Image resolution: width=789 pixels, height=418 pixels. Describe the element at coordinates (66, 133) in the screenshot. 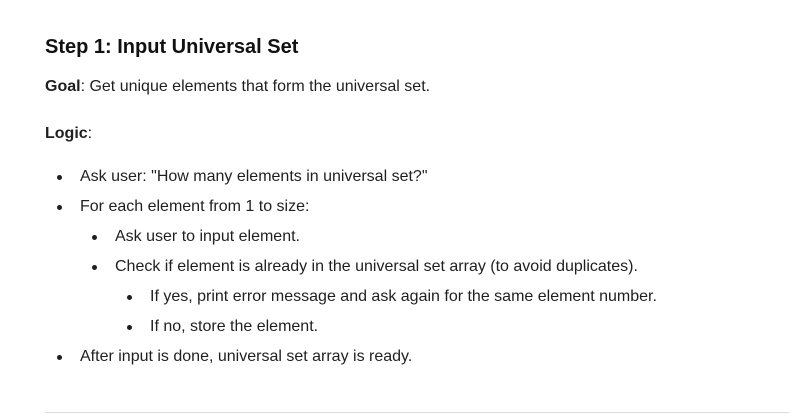

I see `logic-label: Logic` at that location.